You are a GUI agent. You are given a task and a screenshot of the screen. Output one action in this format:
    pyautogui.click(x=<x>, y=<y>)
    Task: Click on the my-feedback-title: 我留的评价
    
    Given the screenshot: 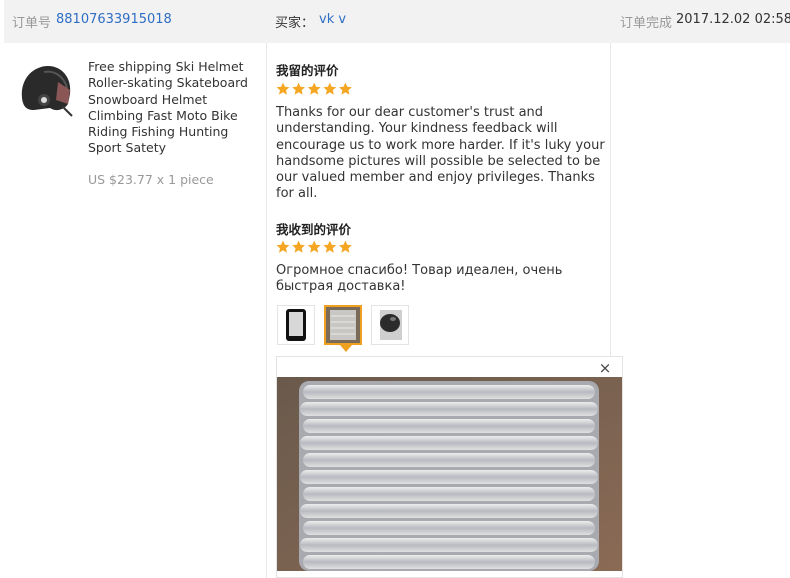 What is the action you would take?
    pyautogui.click(x=307, y=70)
    